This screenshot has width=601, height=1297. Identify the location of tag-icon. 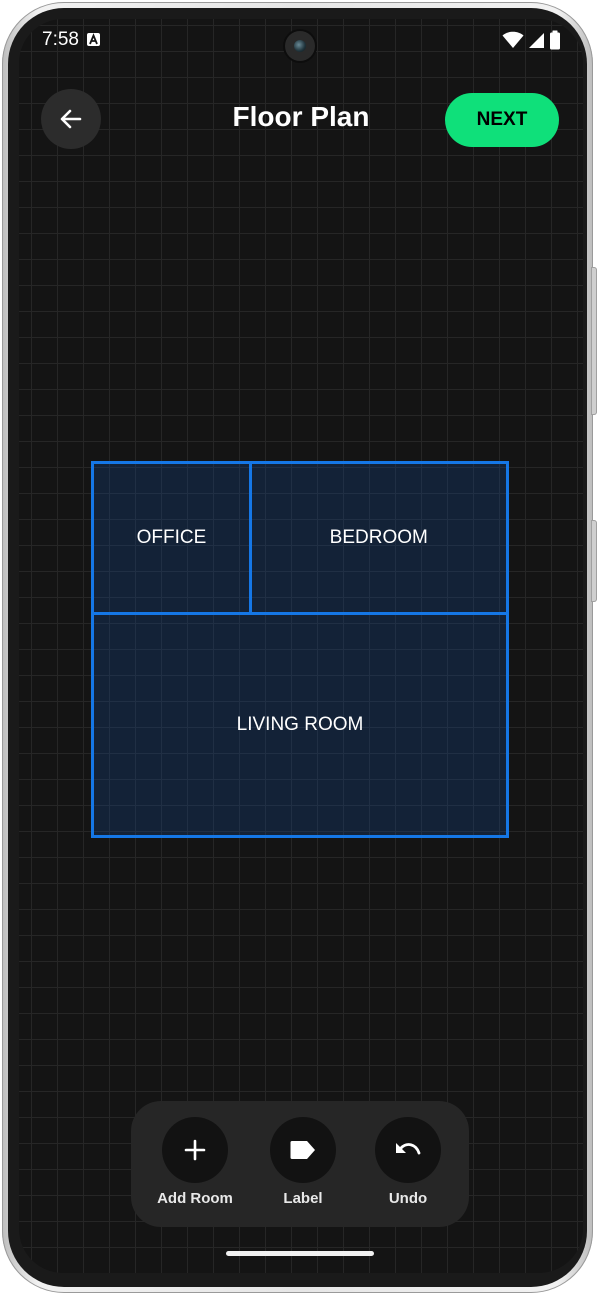
(302, 1150).